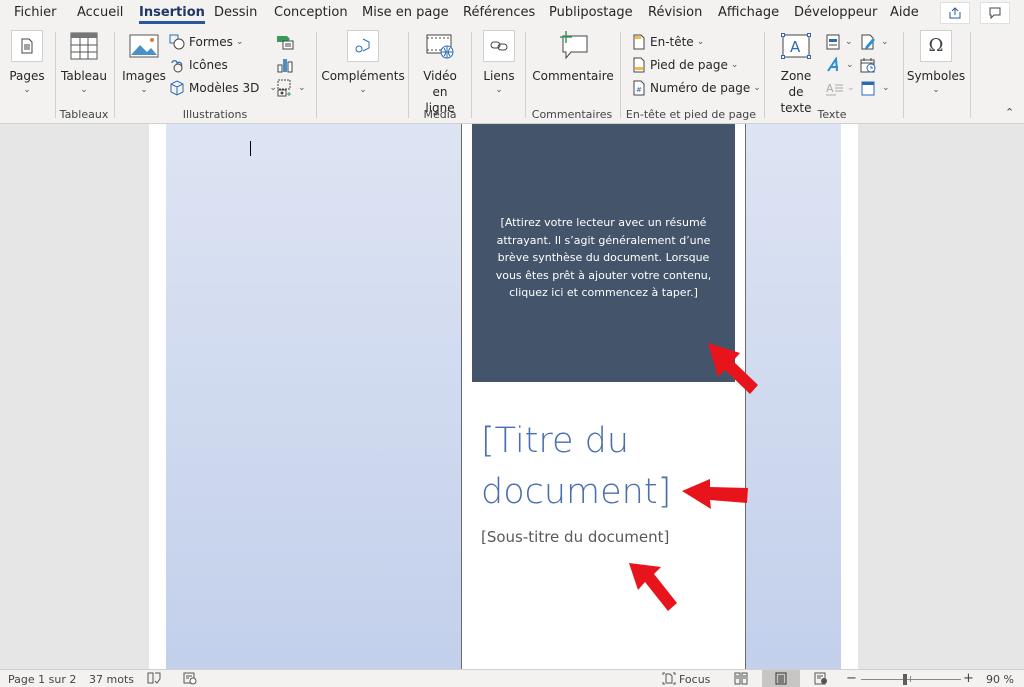  I want to click on print-layout-button, so click(781, 678).